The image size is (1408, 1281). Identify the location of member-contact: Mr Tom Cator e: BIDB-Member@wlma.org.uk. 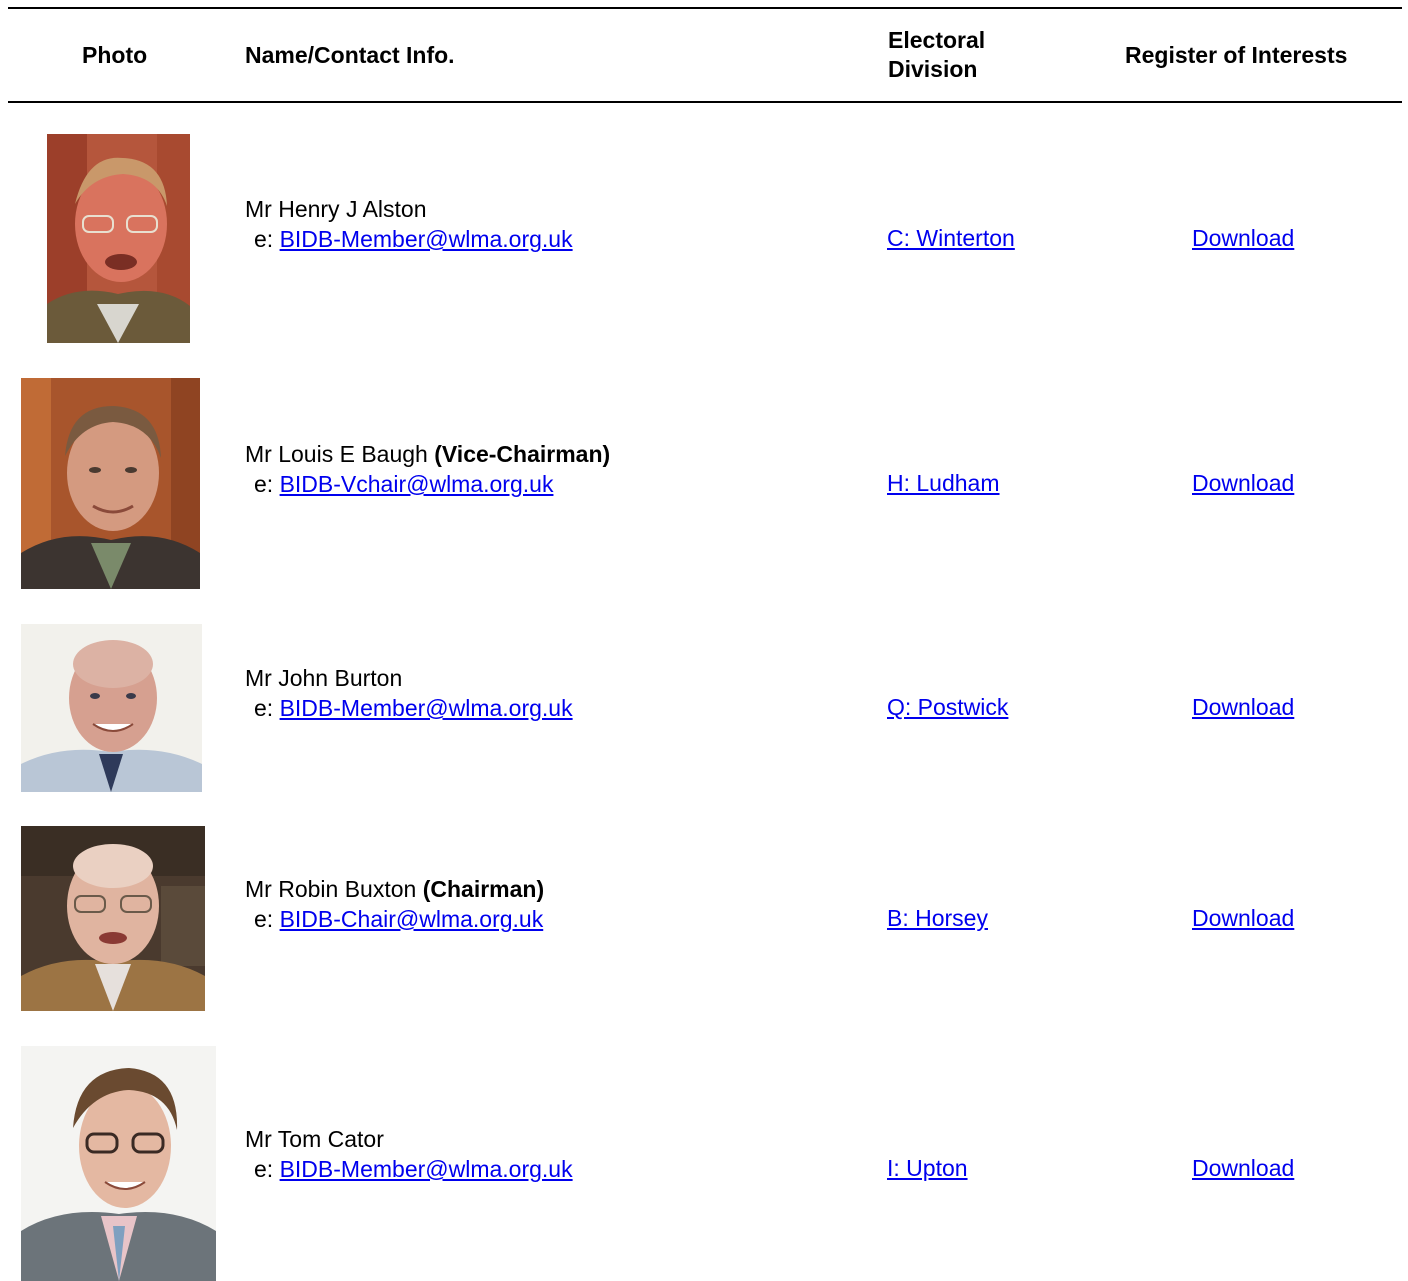
(409, 1154).